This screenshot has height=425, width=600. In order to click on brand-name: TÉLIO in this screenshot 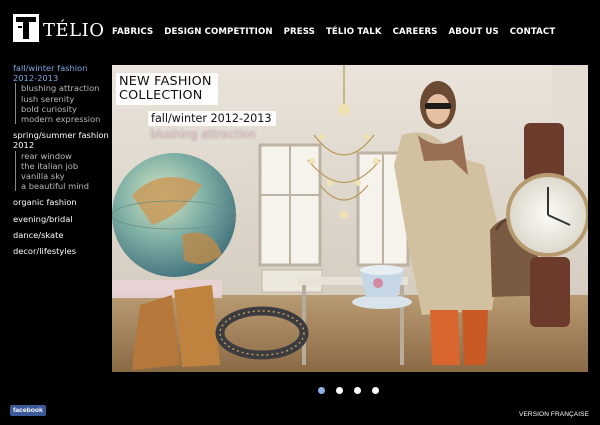, I will do `click(74, 30)`.